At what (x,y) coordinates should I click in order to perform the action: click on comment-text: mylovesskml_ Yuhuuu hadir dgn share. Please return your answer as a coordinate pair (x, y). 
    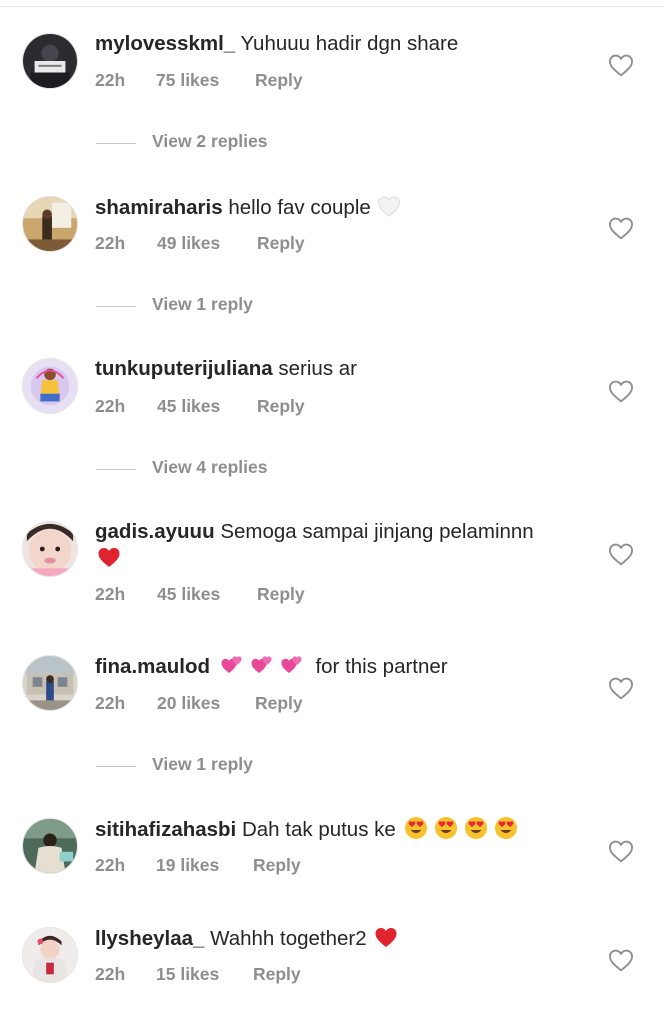
    Looking at the image, I should click on (330, 44).